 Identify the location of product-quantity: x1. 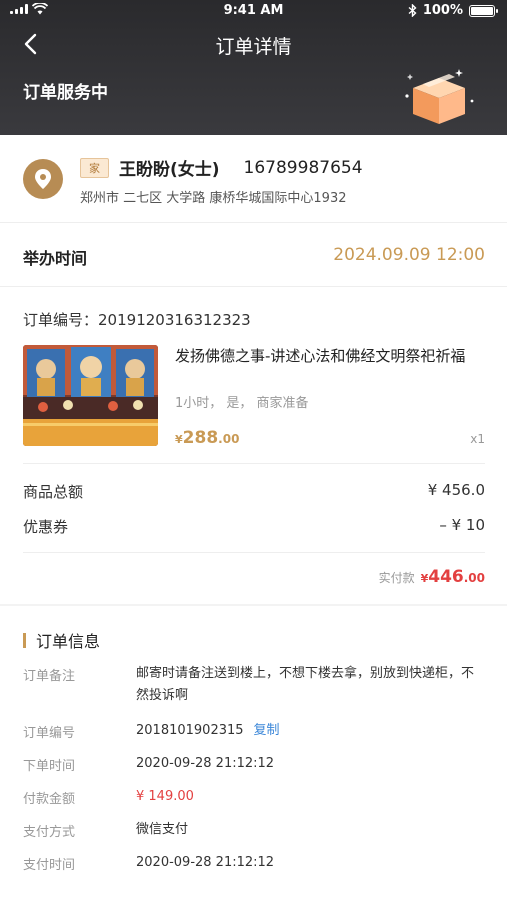
(477, 439).